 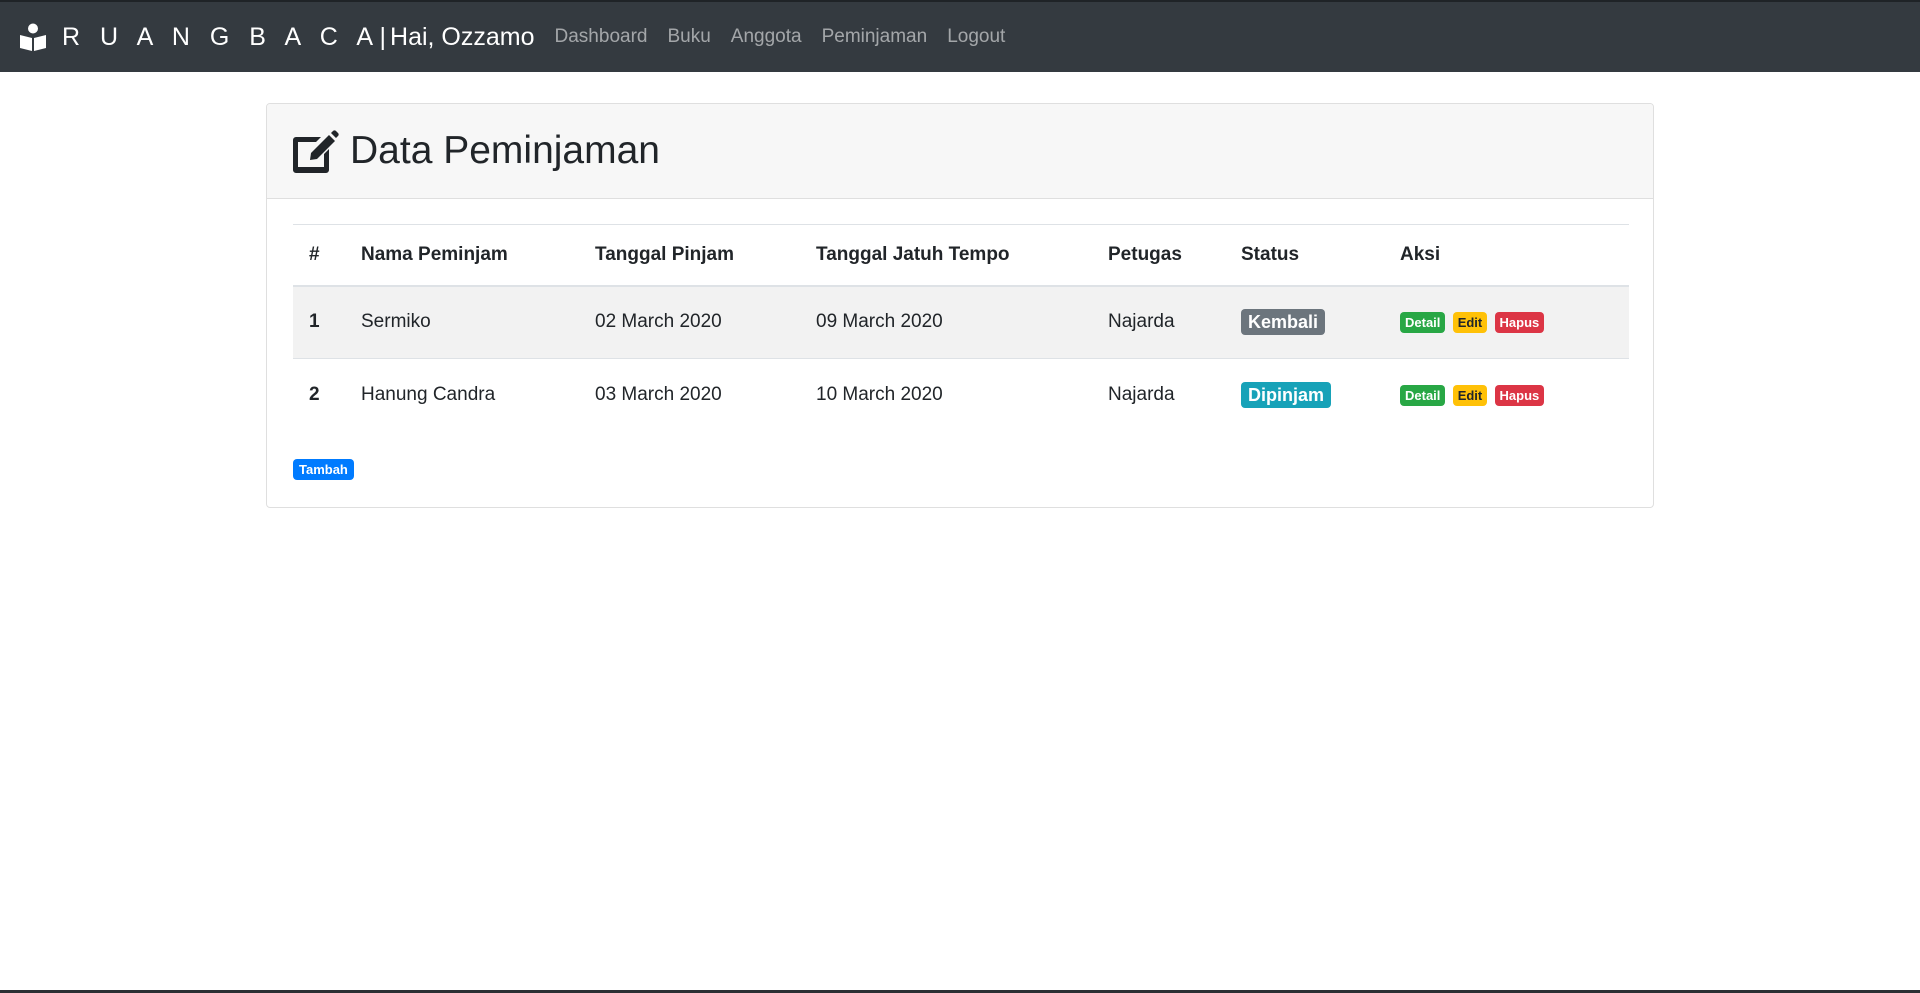 I want to click on col-header-petugas: Petugas, so click(x=1158, y=255).